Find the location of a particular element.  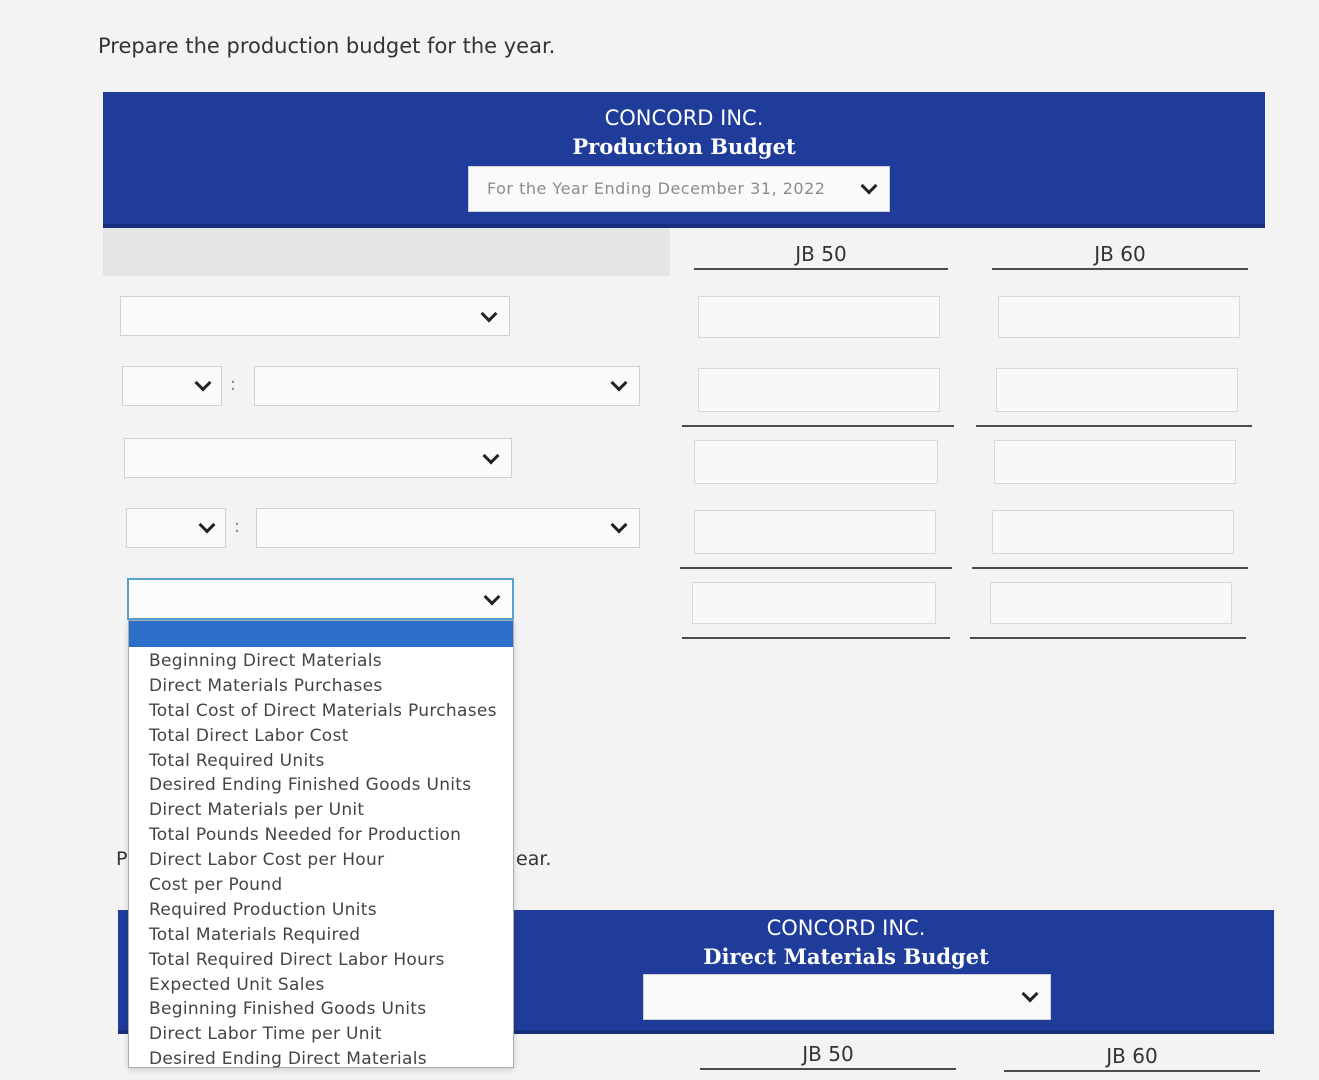

row1-jb50-input is located at coordinates (819, 317).